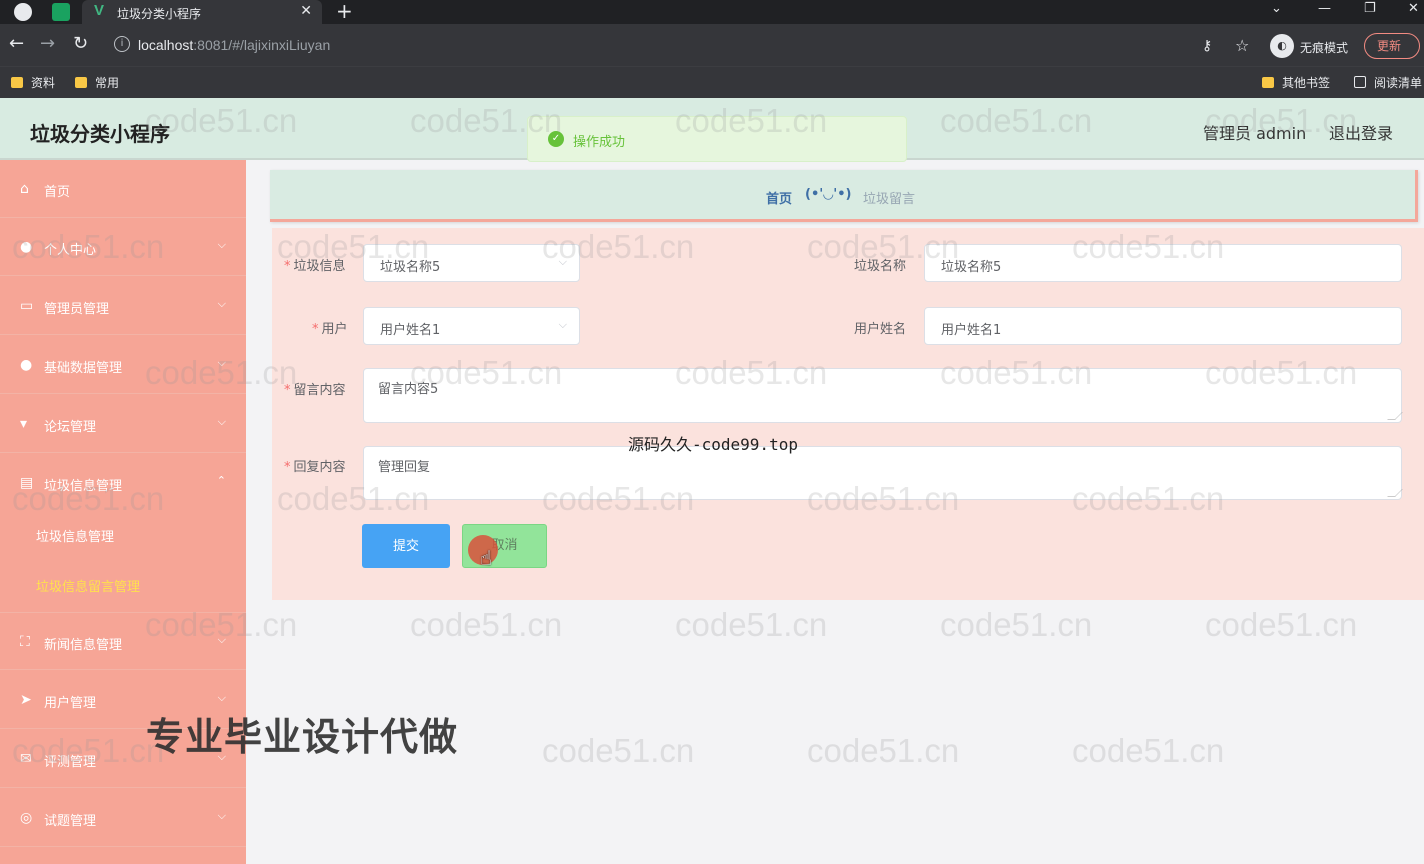 This screenshot has height=864, width=1424. I want to click on address-bar: i localhost:8081/#/lajixinxiLiuyan, so click(679, 45).